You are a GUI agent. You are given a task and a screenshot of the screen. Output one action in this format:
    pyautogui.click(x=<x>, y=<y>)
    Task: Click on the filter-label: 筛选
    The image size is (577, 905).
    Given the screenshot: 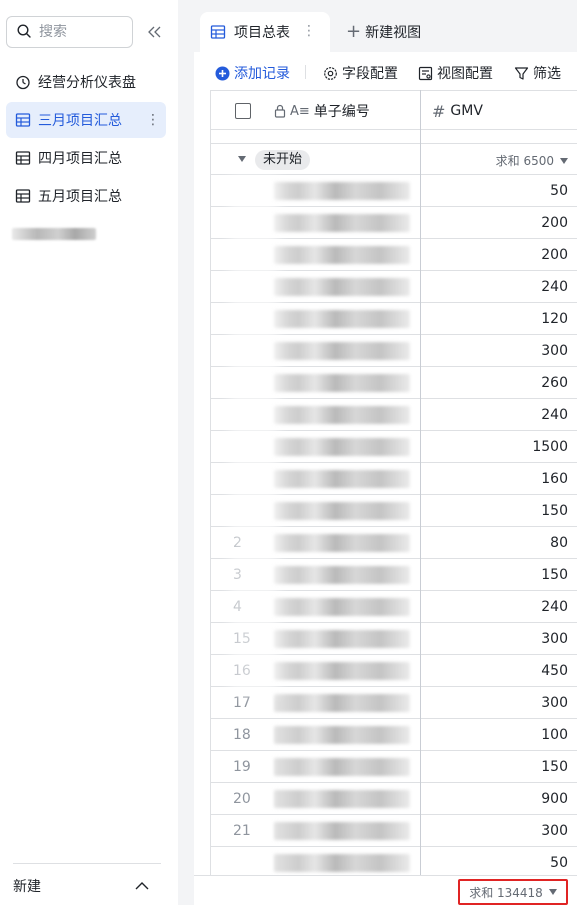 What is the action you would take?
    pyautogui.click(x=547, y=74)
    